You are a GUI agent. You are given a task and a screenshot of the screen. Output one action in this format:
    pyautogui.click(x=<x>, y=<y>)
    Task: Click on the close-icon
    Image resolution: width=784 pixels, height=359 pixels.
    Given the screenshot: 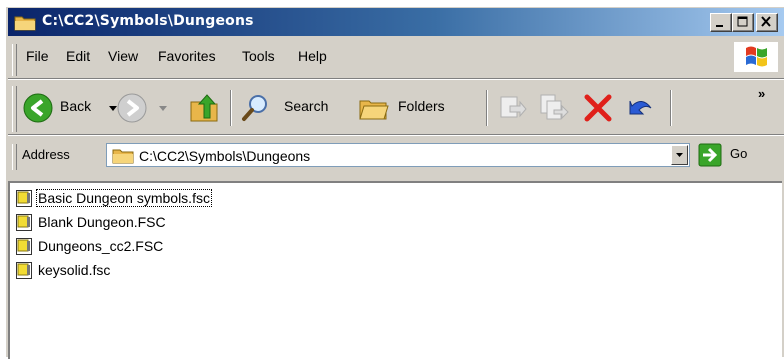 What is the action you would take?
    pyautogui.click(x=766, y=21)
    